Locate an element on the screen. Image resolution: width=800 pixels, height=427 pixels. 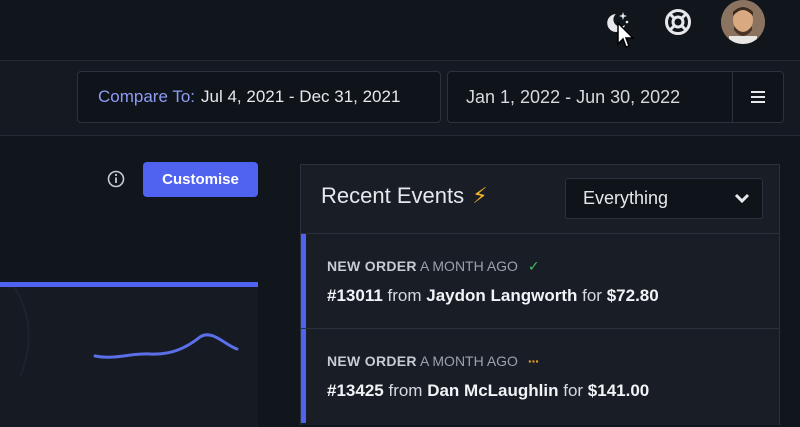
check-icon: ✓ is located at coordinates (533, 266).